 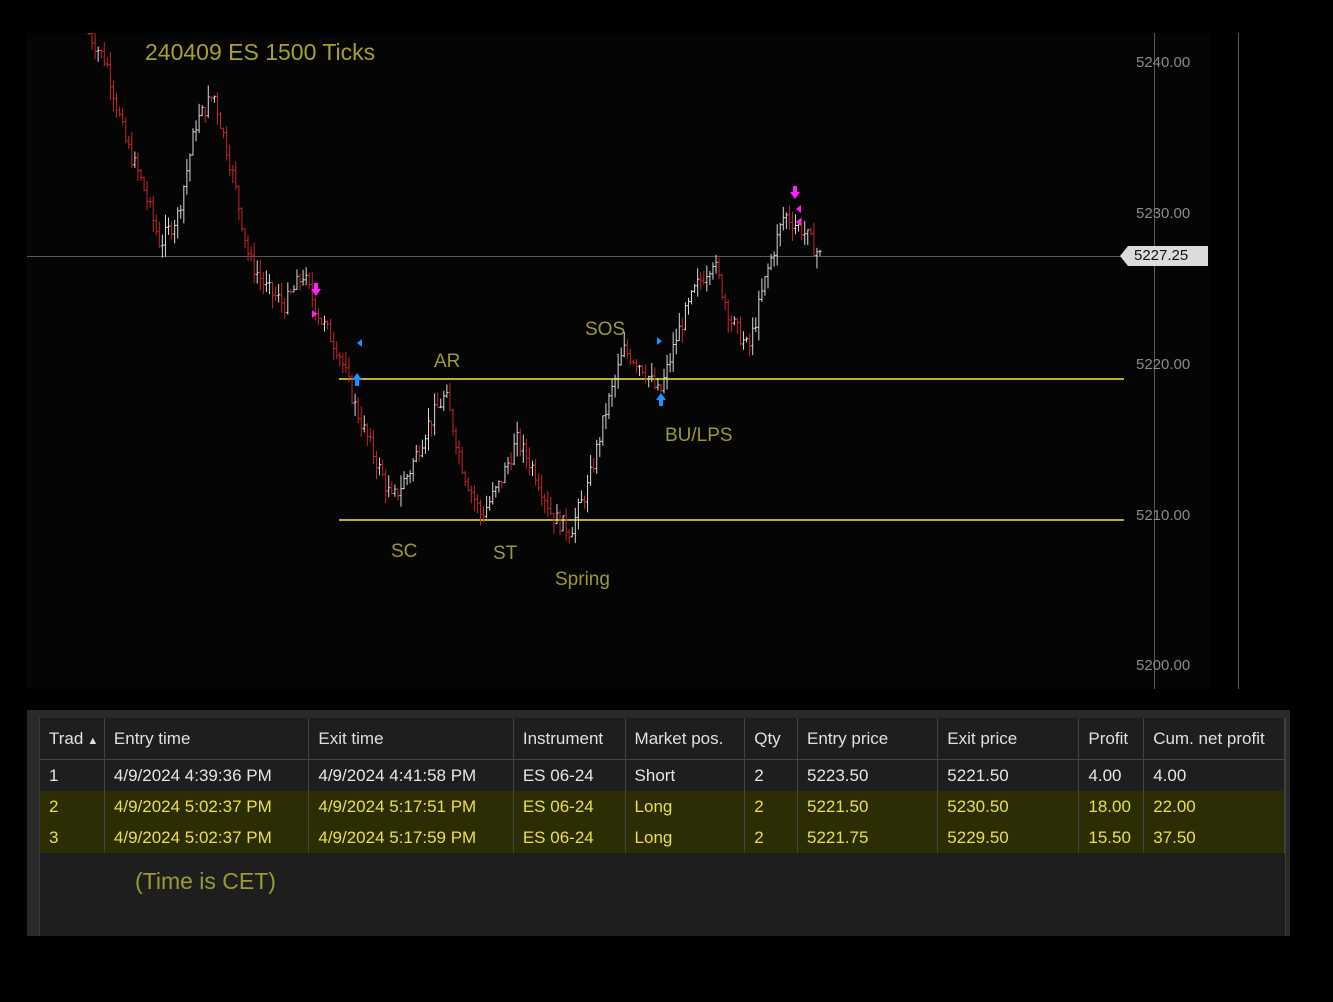 What do you see at coordinates (1163, 364) in the screenshot?
I see `price-tick: 5220.00` at bounding box center [1163, 364].